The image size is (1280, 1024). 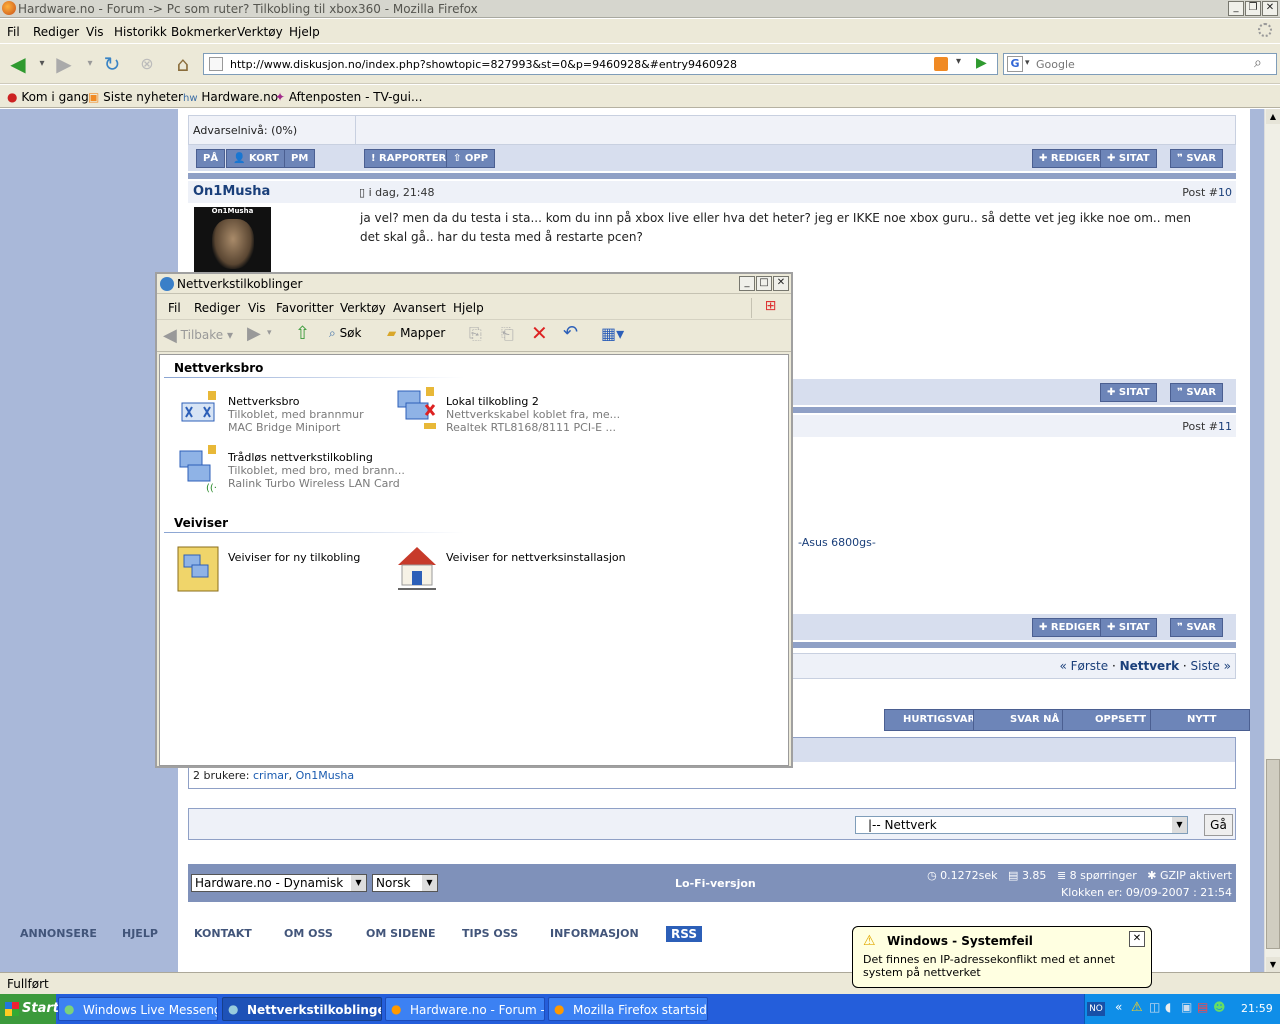 What do you see at coordinates (279, 883) in the screenshot?
I see `skin-select: Hardware.no - Dynamisk ▼` at bounding box center [279, 883].